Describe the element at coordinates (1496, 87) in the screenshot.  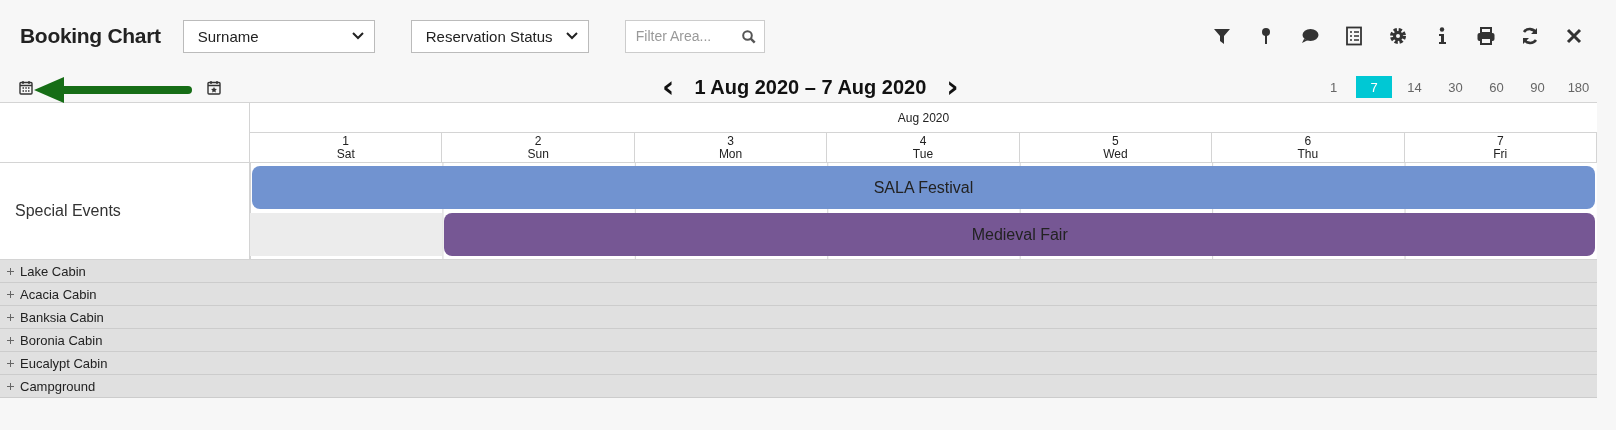
I see `zoom-option: 60` at that location.